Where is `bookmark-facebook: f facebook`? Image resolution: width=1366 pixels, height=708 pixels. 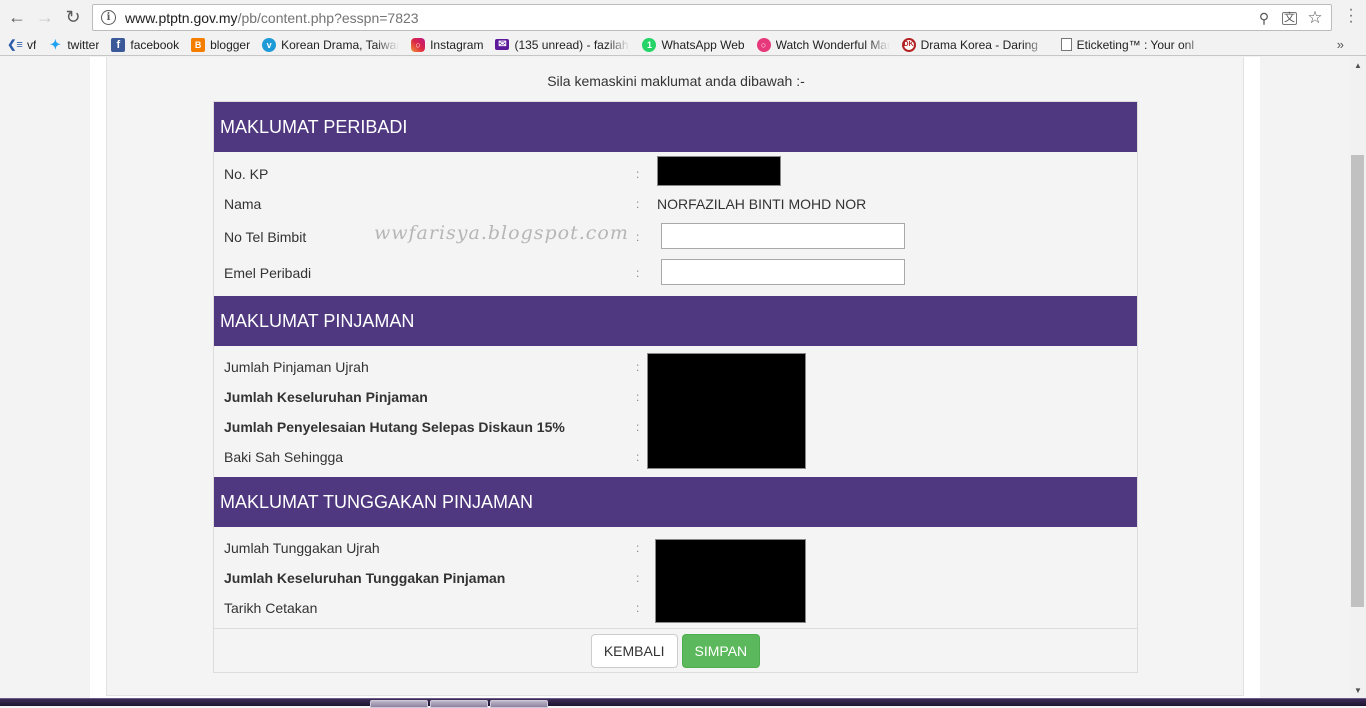 bookmark-facebook: f facebook is located at coordinates (145, 44).